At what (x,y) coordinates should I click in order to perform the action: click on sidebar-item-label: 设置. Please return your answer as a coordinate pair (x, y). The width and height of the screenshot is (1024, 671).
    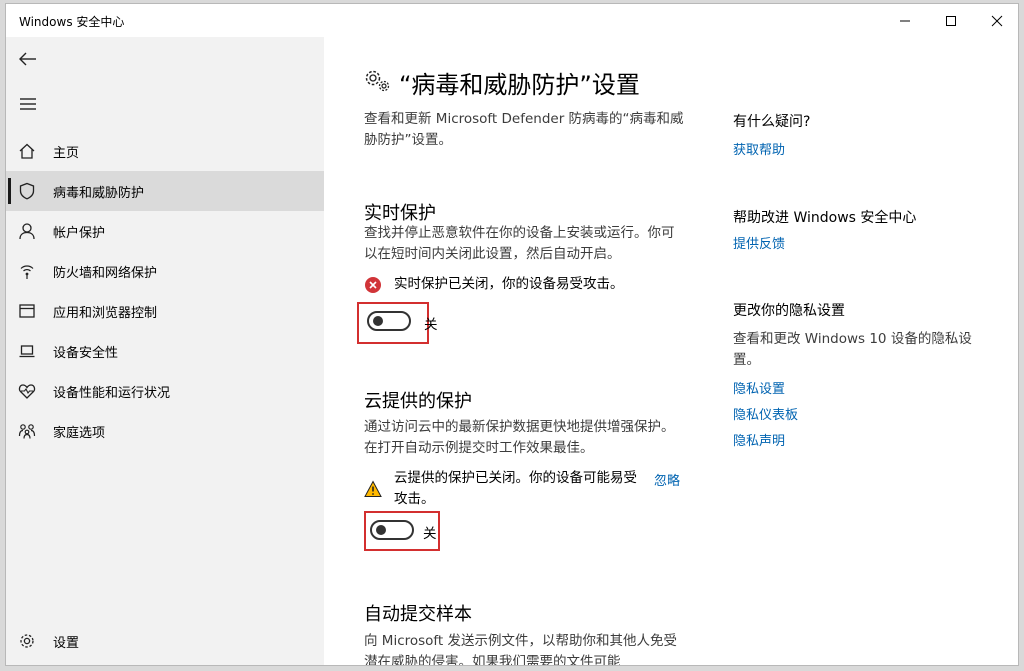
    Looking at the image, I should click on (66, 643).